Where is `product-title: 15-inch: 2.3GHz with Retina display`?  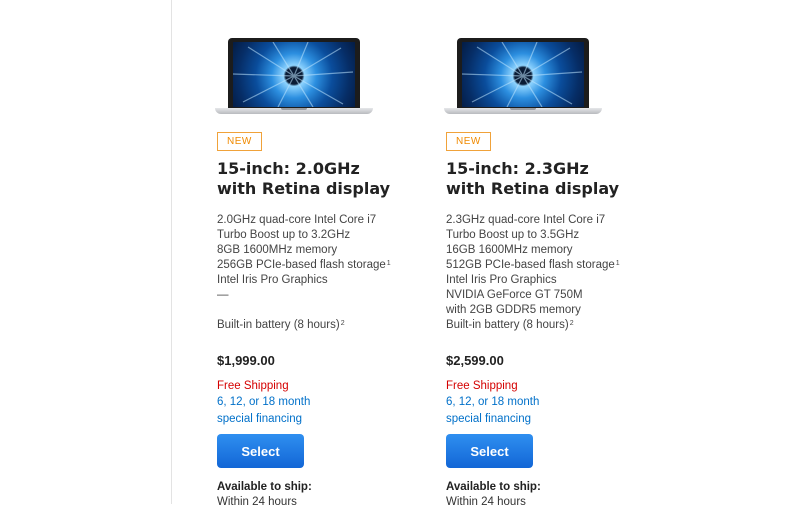
product-title: 15-inch: 2.3GHz with Retina display is located at coordinates (551, 179).